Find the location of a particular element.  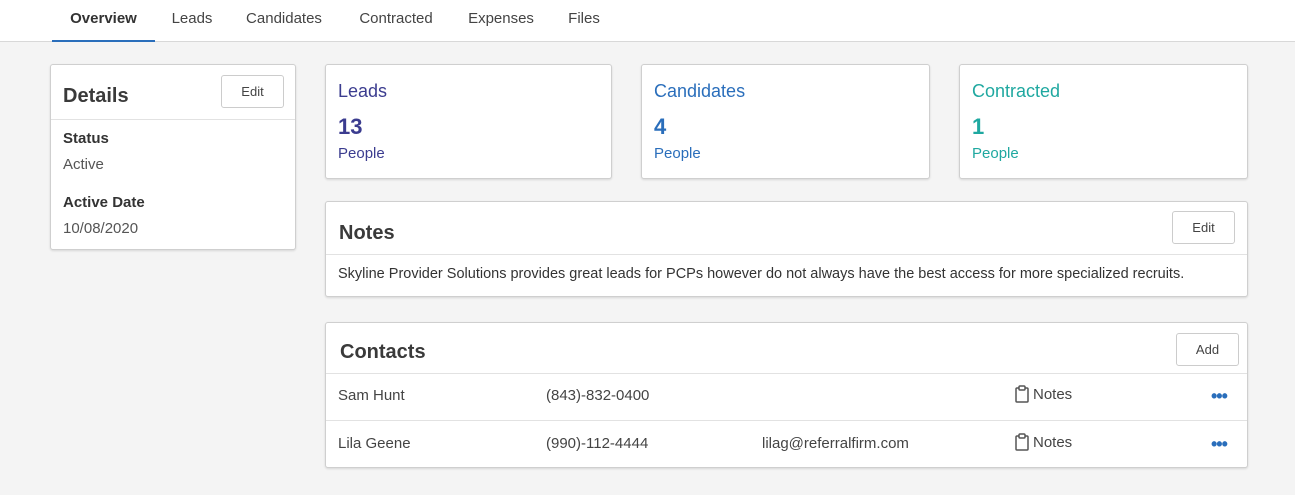

status-value: Active is located at coordinates (83, 164).